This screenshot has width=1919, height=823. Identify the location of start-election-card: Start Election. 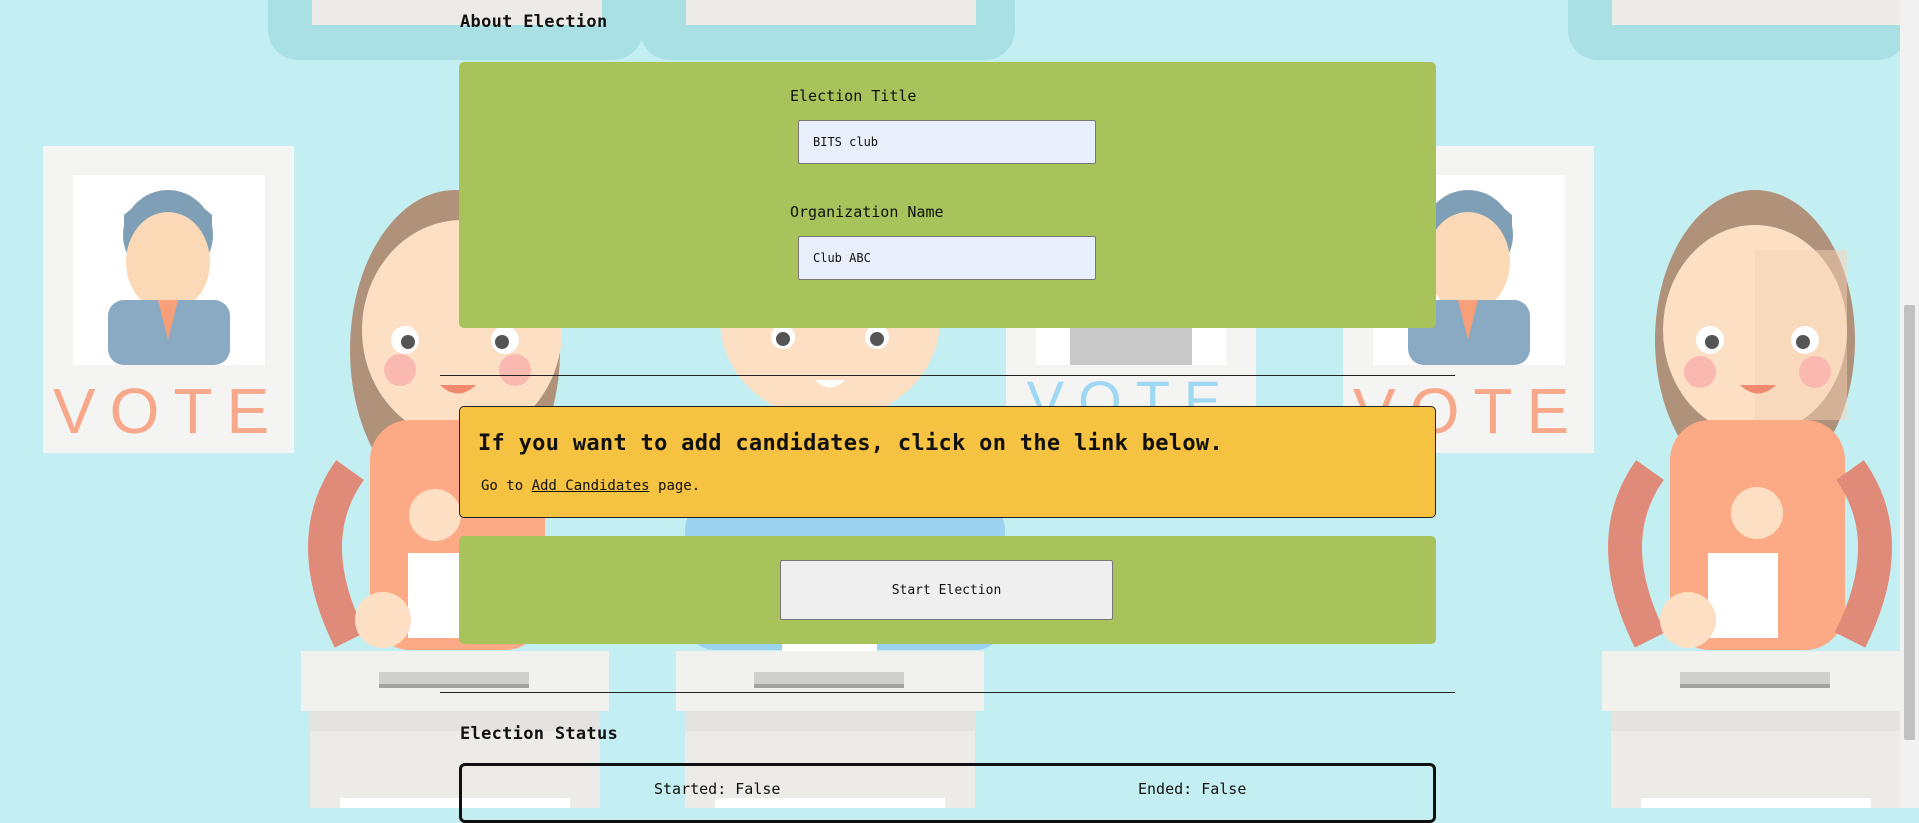
(947, 590).